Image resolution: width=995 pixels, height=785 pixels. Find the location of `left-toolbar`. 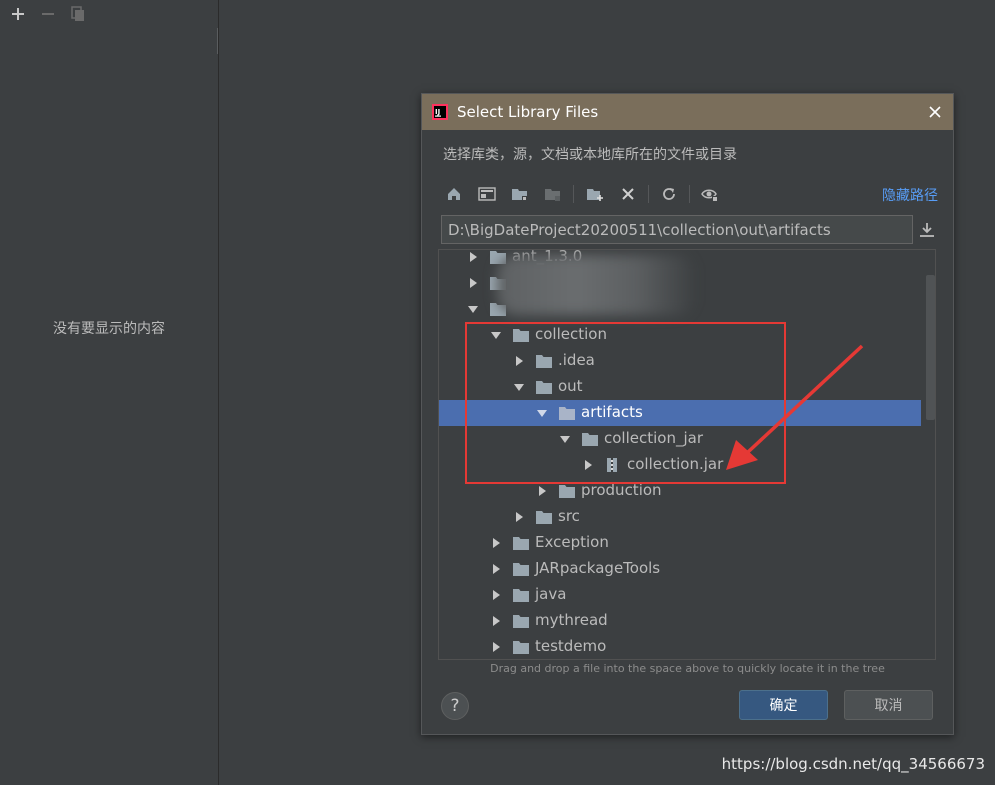

left-toolbar is located at coordinates (48, 14).